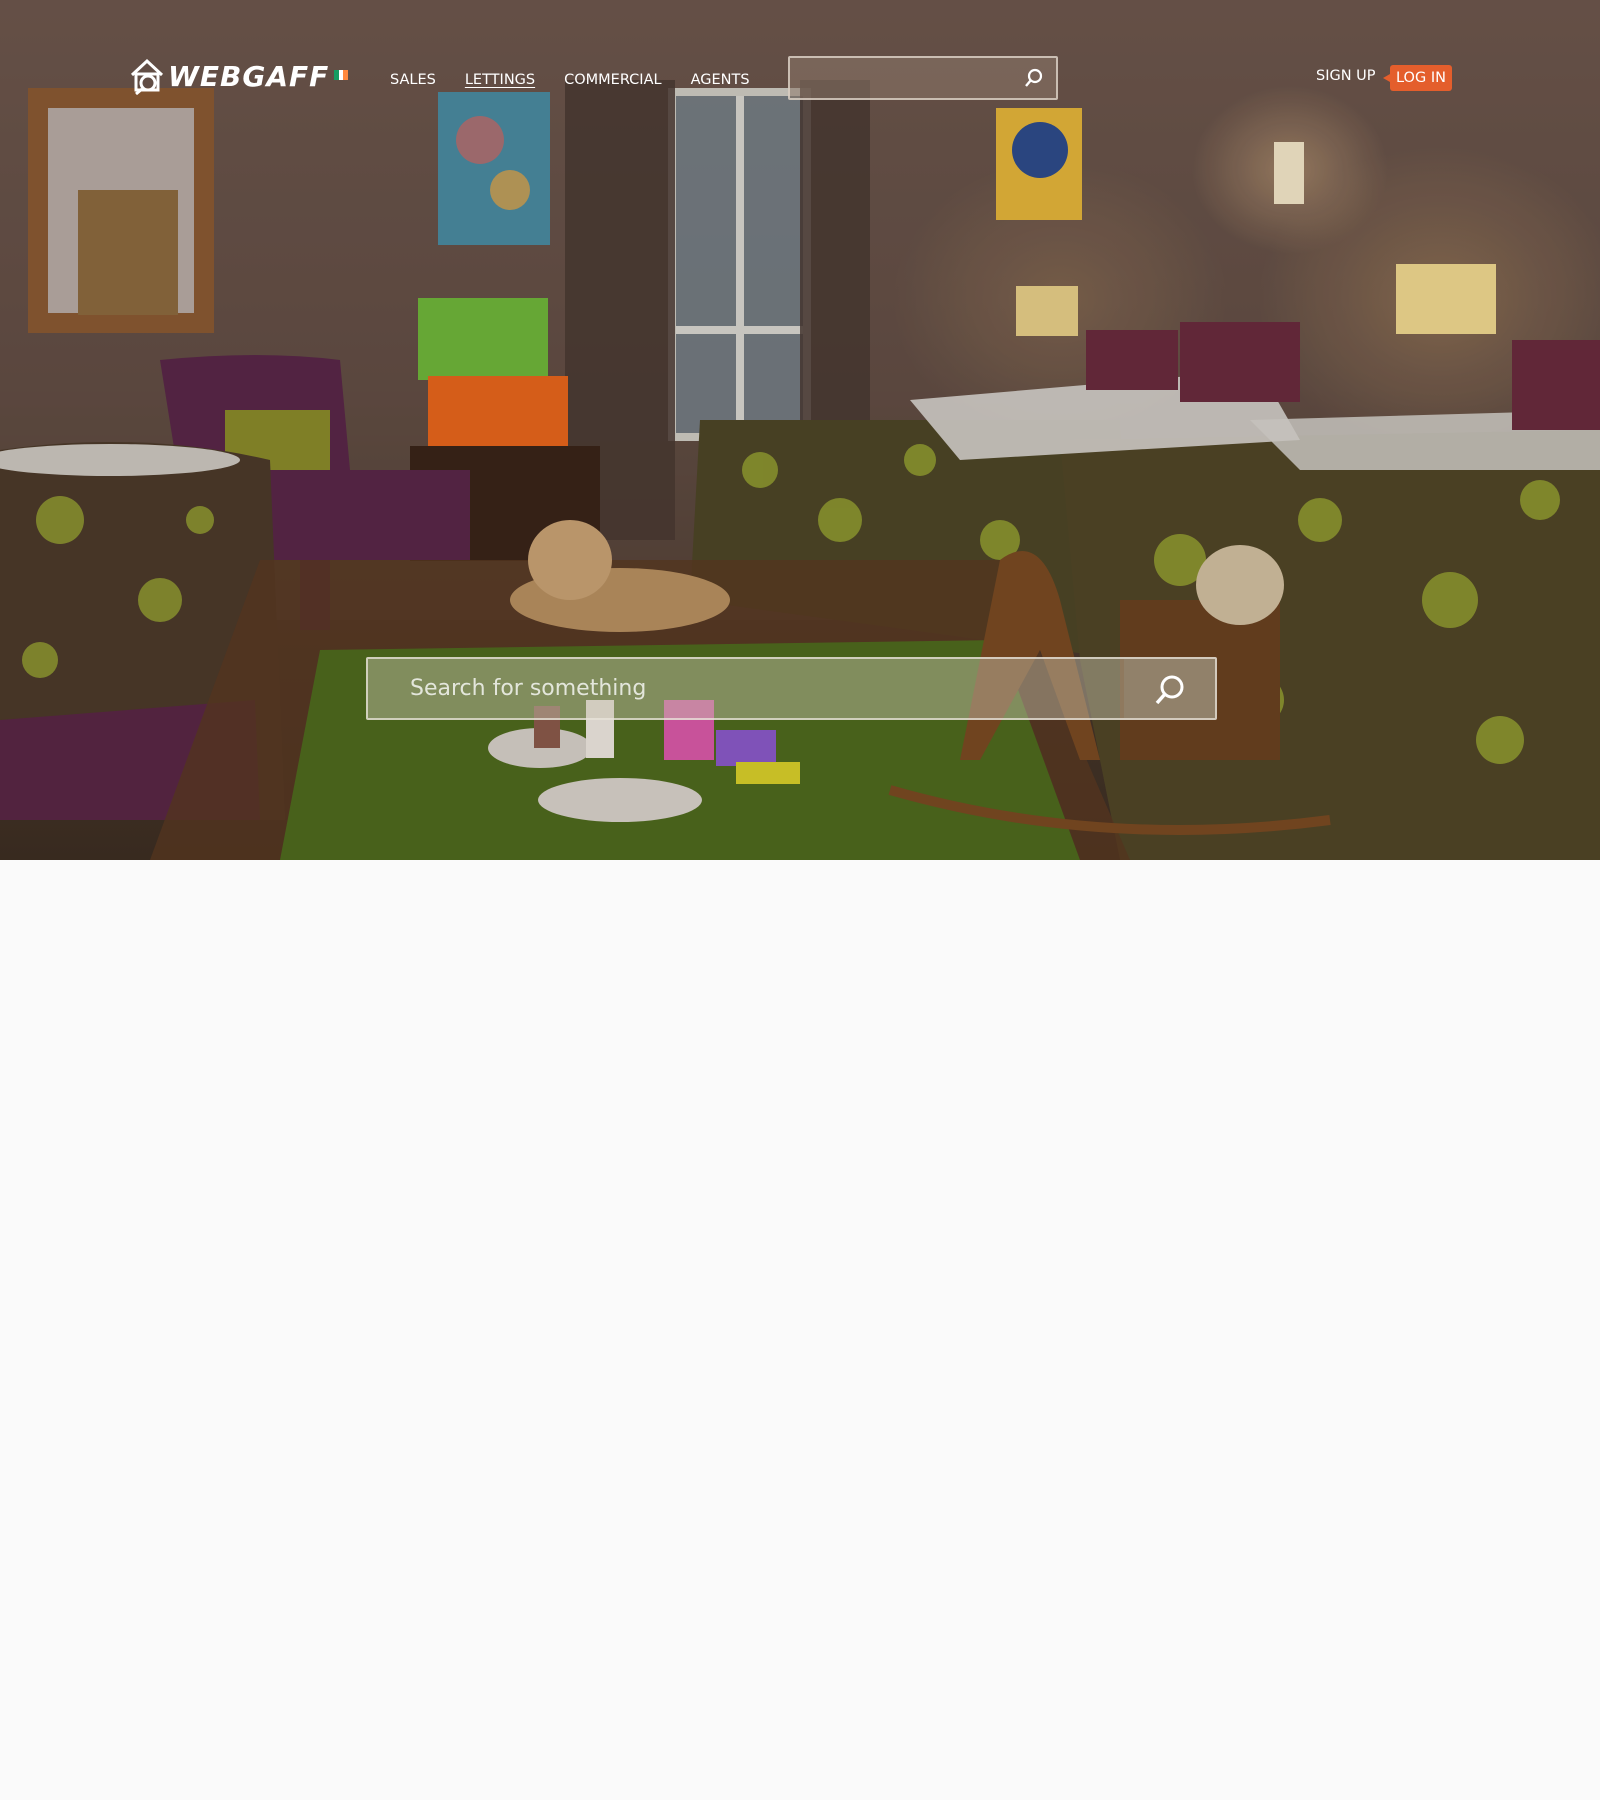 This screenshot has width=1600, height=1800. I want to click on header-search-input, so click(900, 78).